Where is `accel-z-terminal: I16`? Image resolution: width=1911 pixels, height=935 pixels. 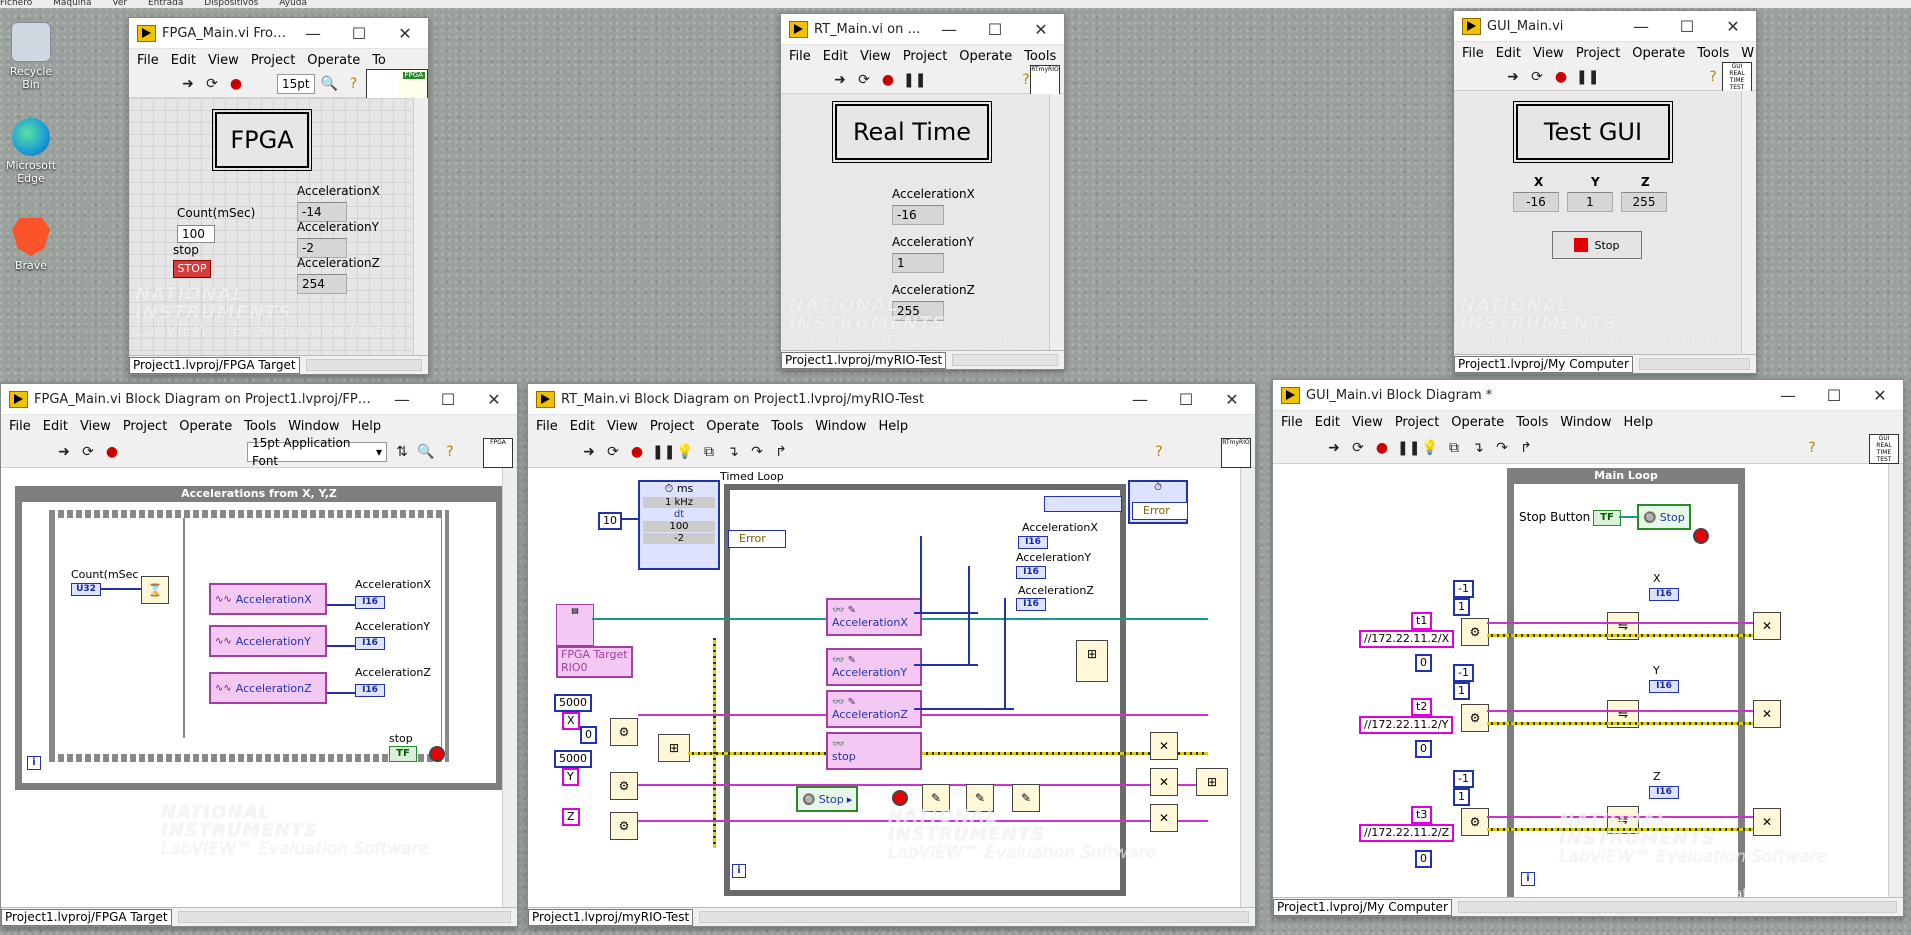
accel-z-terminal: I16 is located at coordinates (370, 690).